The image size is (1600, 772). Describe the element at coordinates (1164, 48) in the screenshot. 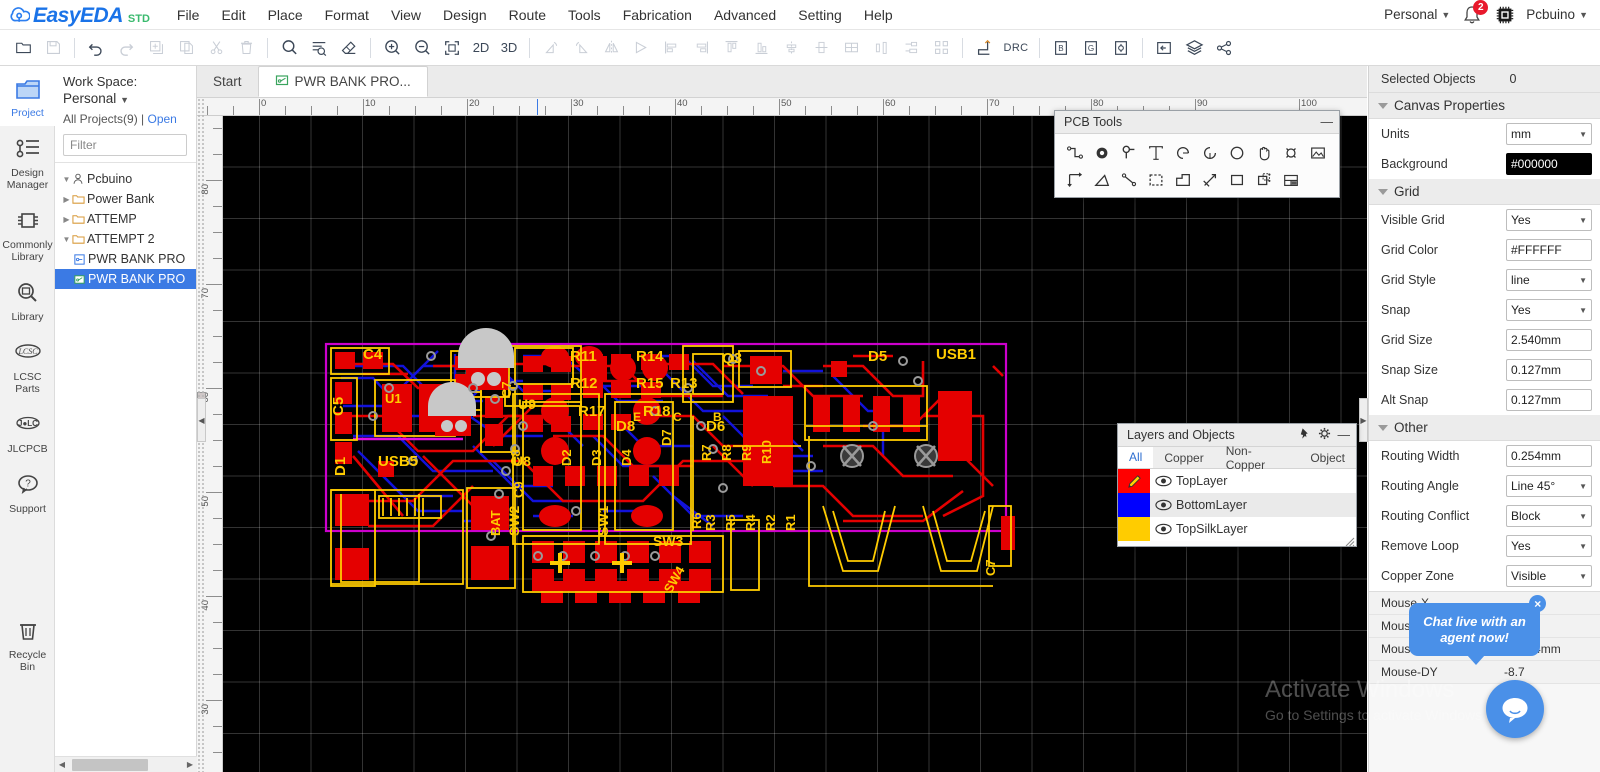

I see `import-icon` at that location.